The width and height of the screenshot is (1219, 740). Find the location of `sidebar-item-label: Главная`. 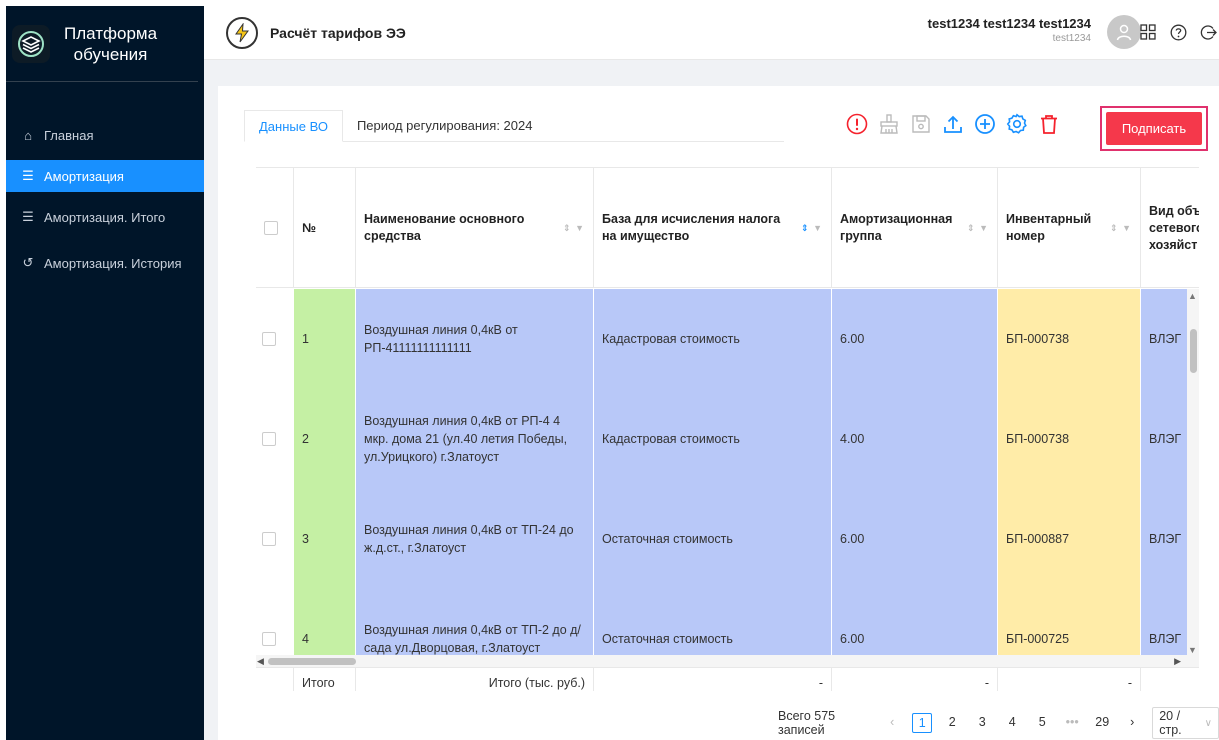

sidebar-item-label: Главная is located at coordinates (69, 135).